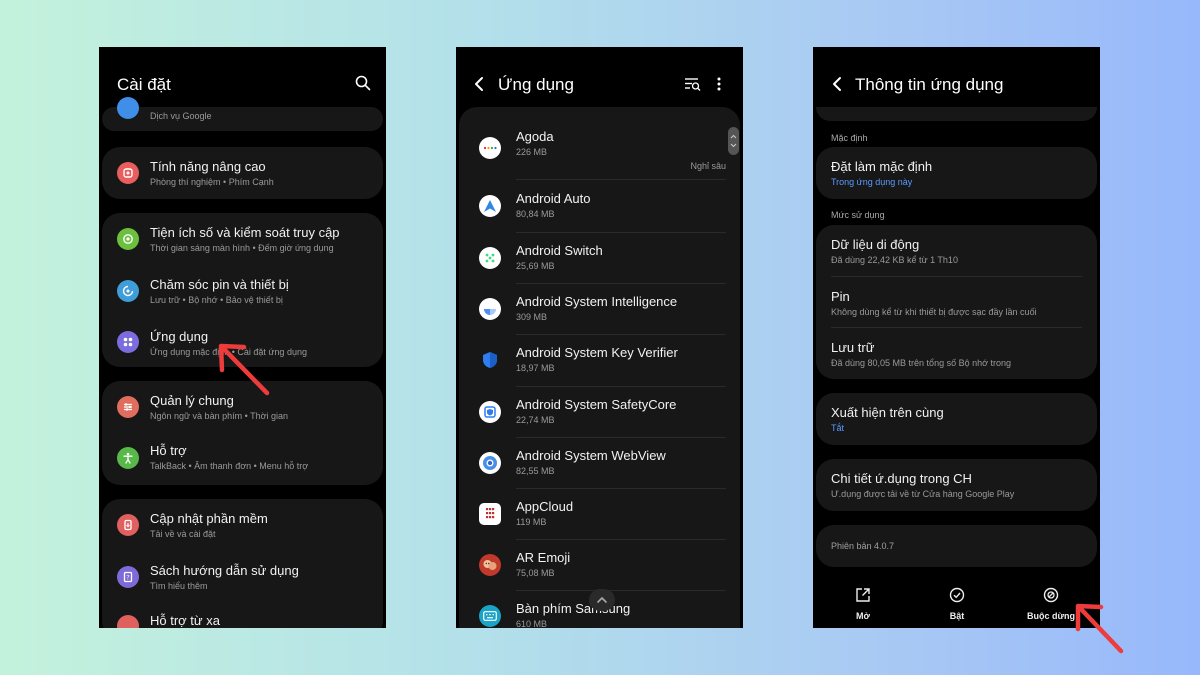  Describe the element at coordinates (128, 342) in the screenshot. I see `apps-icon` at that location.